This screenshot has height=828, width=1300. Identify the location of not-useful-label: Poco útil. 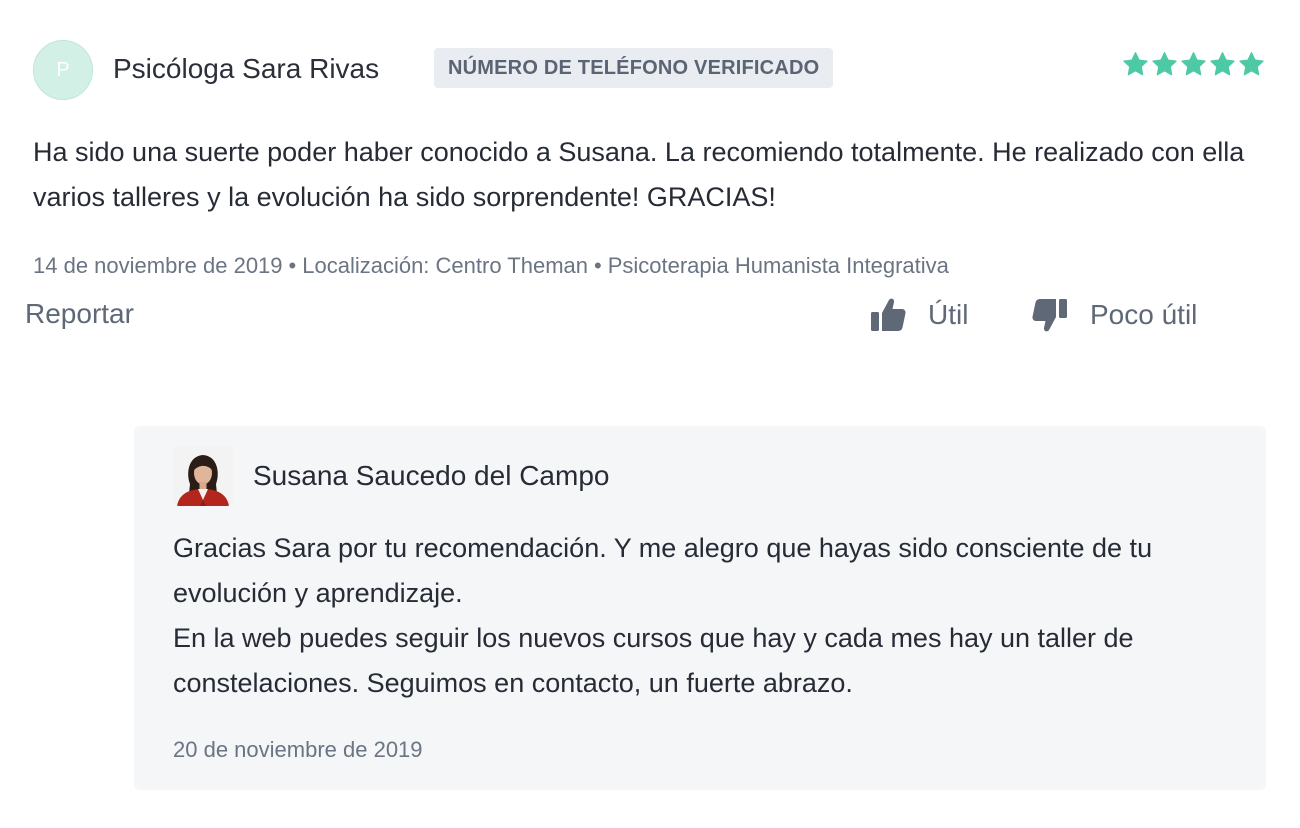
(1144, 314).